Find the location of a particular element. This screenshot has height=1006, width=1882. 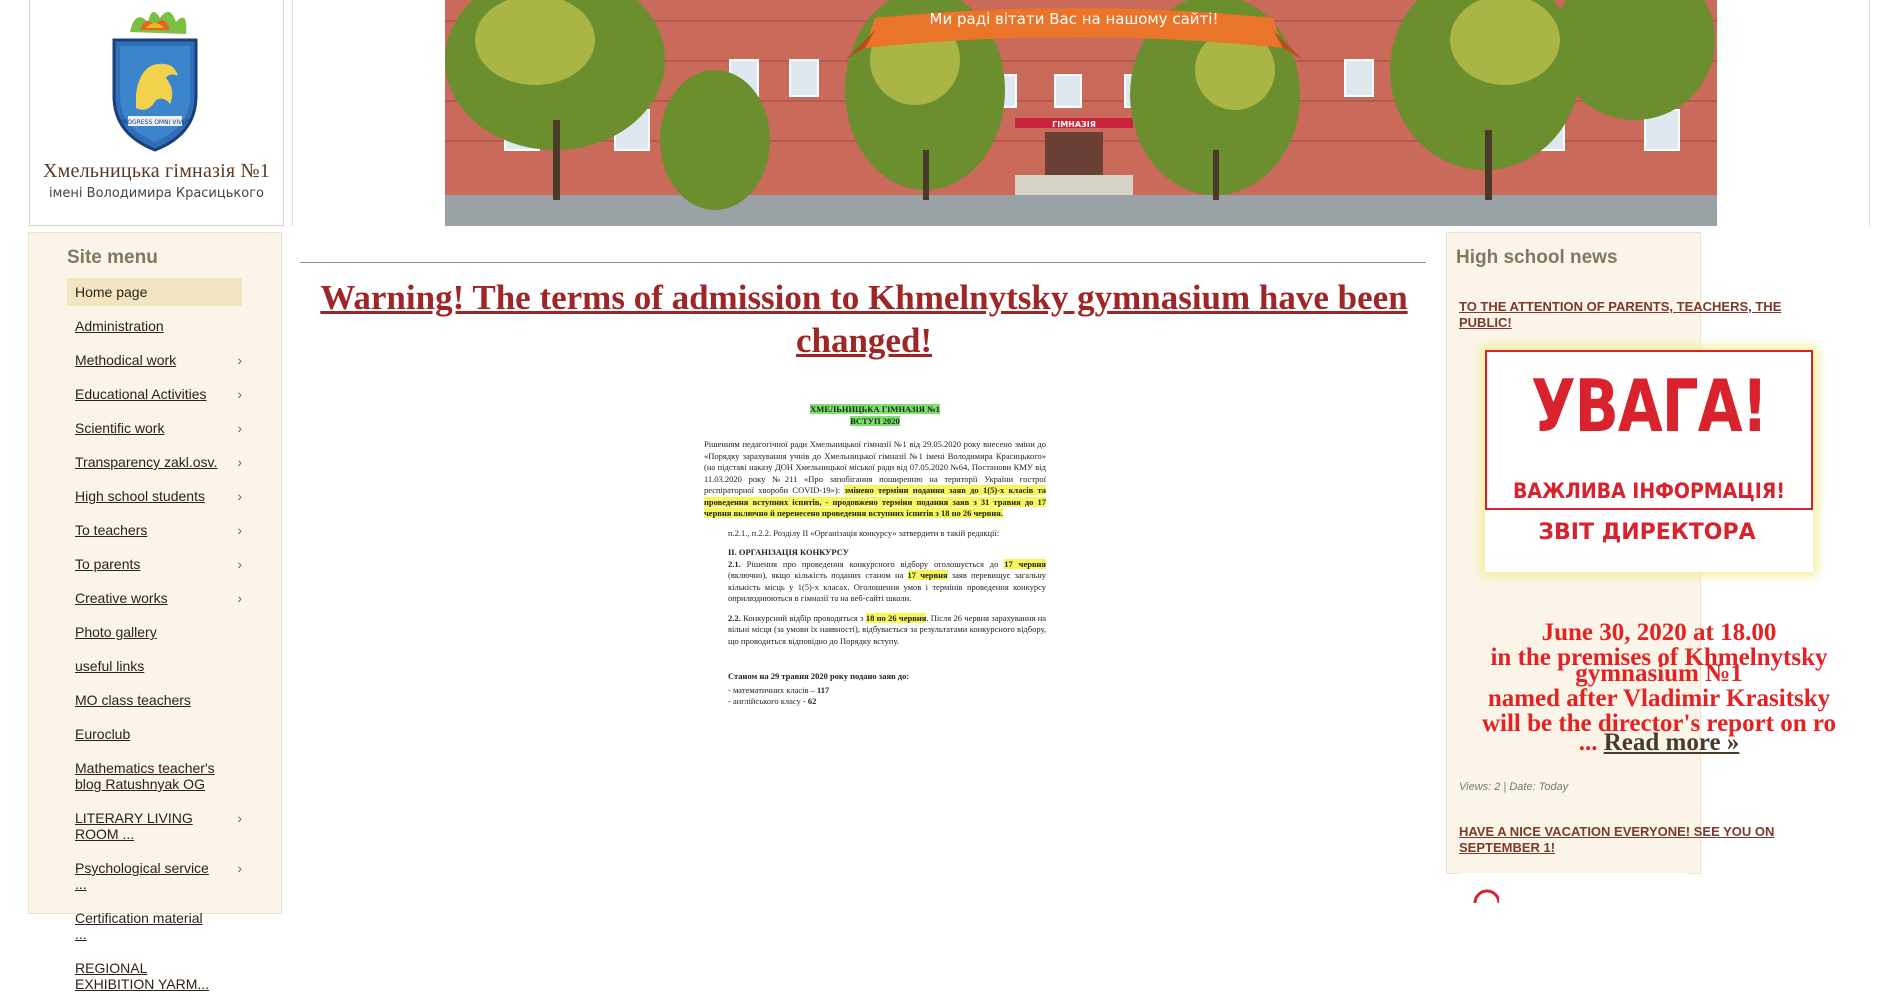

site-title: Хмельницька гімназія №1 is located at coordinates (156, 171).